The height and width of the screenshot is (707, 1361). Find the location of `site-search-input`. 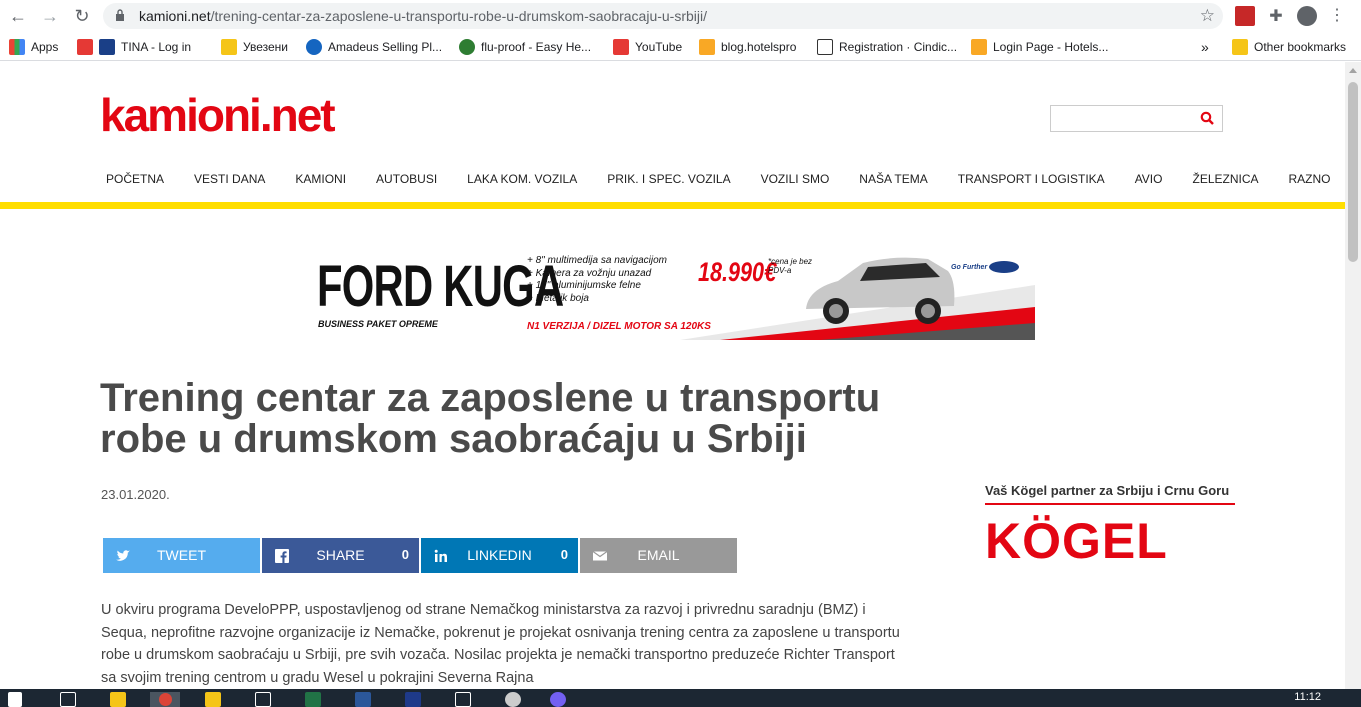

site-search-input is located at coordinates (1136, 118).